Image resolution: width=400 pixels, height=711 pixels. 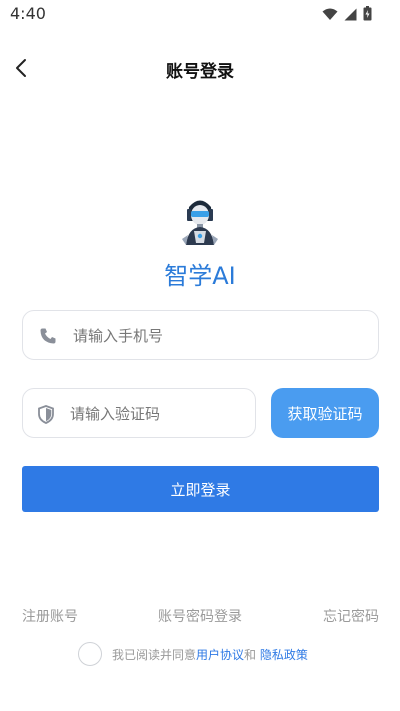 I want to click on verification-code-input, so click(x=156, y=414).